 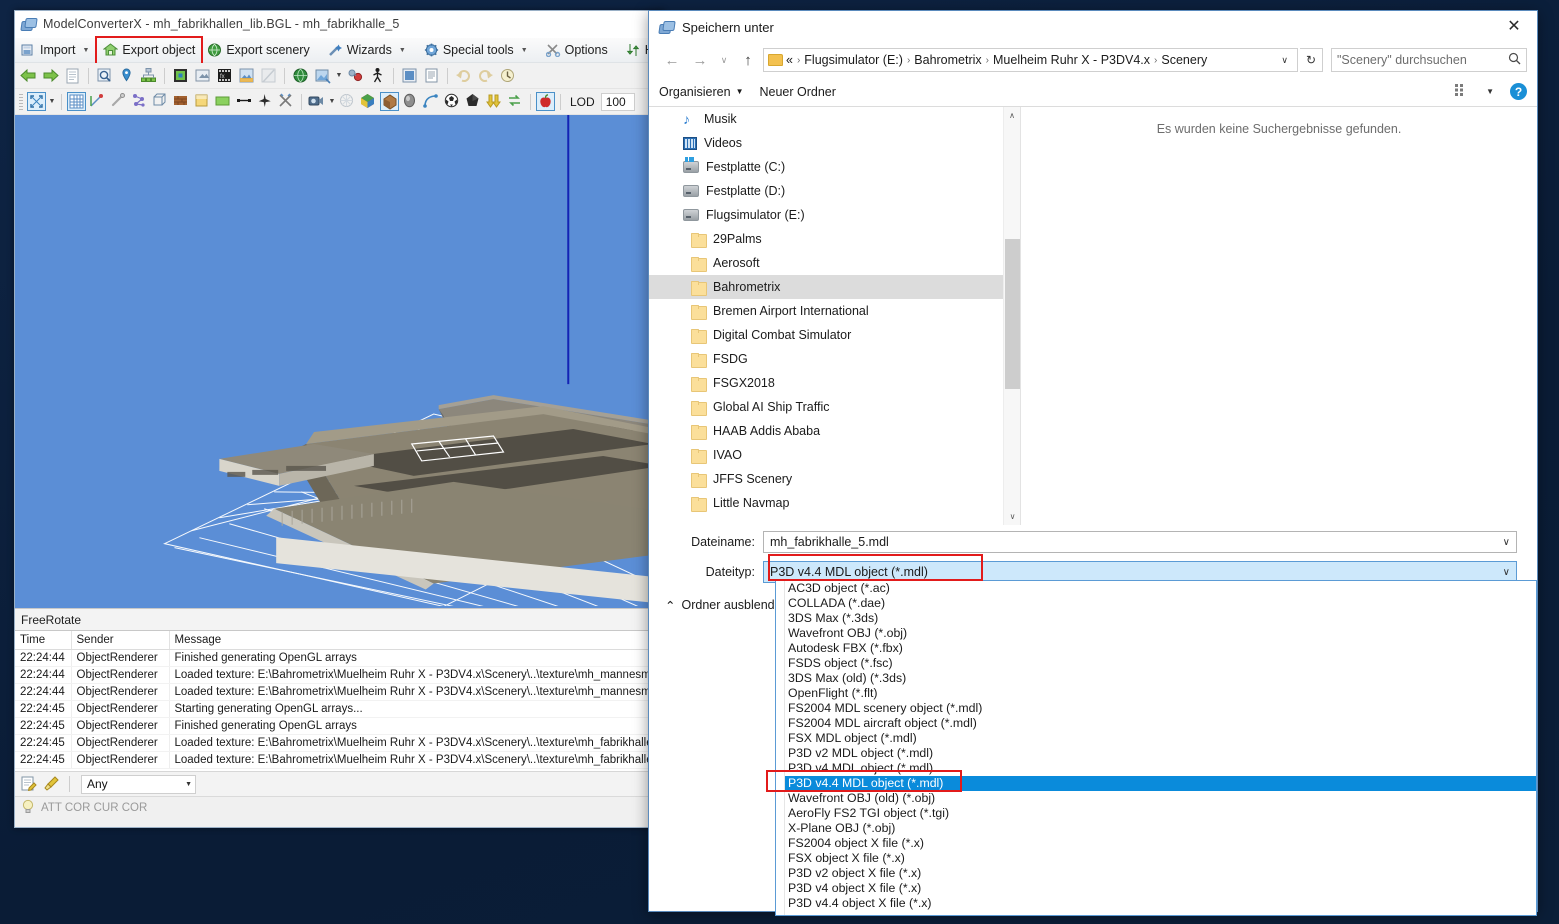 What do you see at coordinates (118, 101) in the screenshot?
I see `pin-icon` at bounding box center [118, 101].